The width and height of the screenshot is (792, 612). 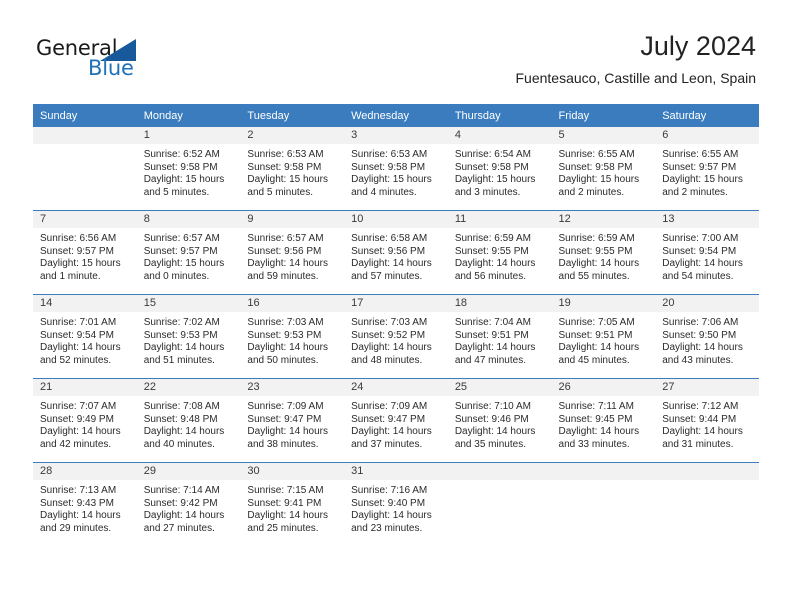 I want to click on day-number: 20, so click(x=707, y=303).